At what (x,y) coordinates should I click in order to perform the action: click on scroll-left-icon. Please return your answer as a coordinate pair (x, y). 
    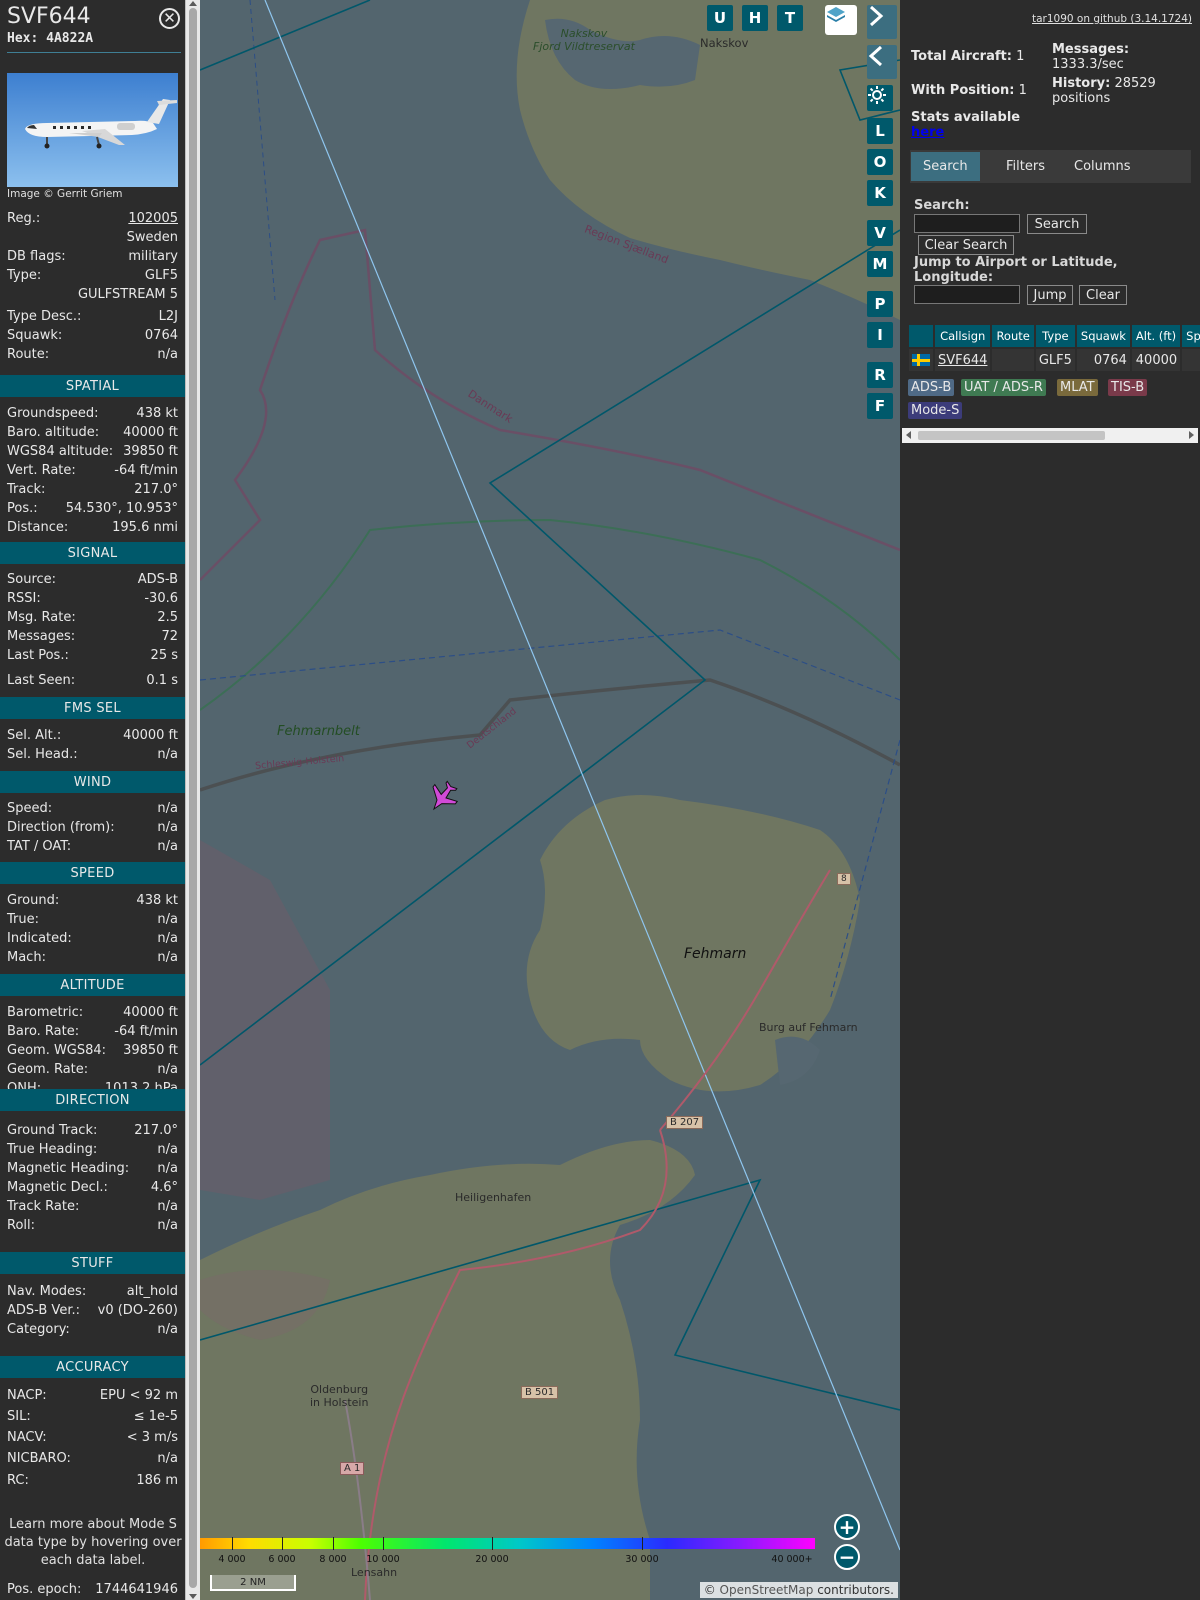
    Looking at the image, I should click on (908, 435).